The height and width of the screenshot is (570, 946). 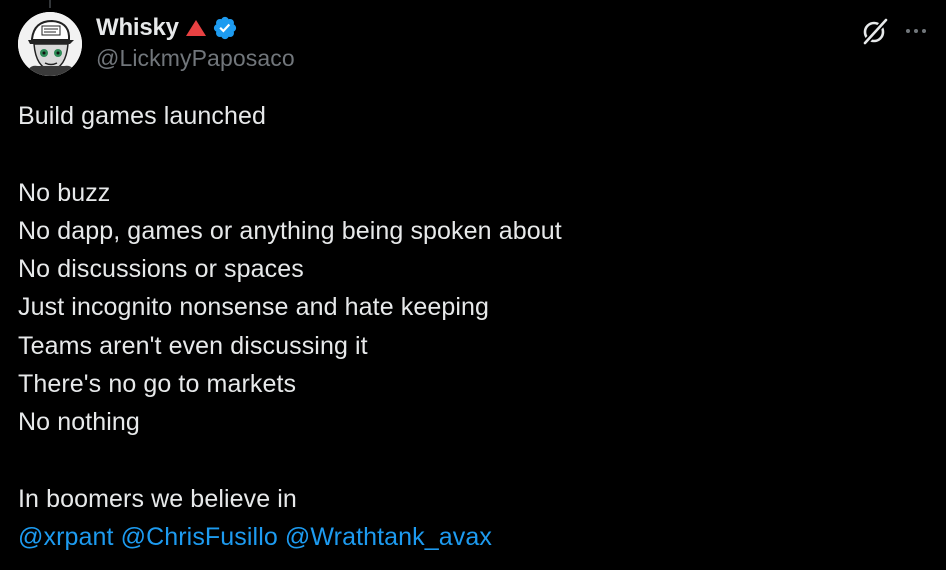 What do you see at coordinates (137, 28) in the screenshot?
I see `display-name: Whisky` at bounding box center [137, 28].